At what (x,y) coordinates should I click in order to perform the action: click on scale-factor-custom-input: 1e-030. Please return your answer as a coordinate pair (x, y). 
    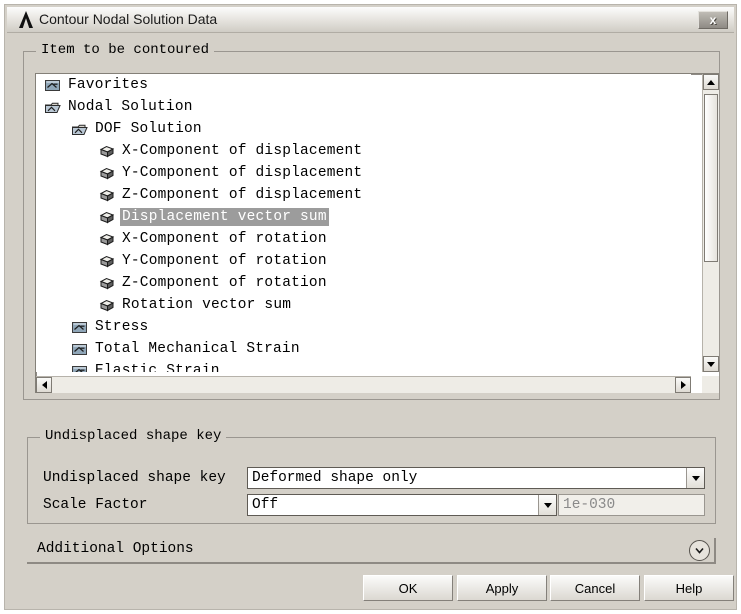
    Looking at the image, I should click on (631, 505).